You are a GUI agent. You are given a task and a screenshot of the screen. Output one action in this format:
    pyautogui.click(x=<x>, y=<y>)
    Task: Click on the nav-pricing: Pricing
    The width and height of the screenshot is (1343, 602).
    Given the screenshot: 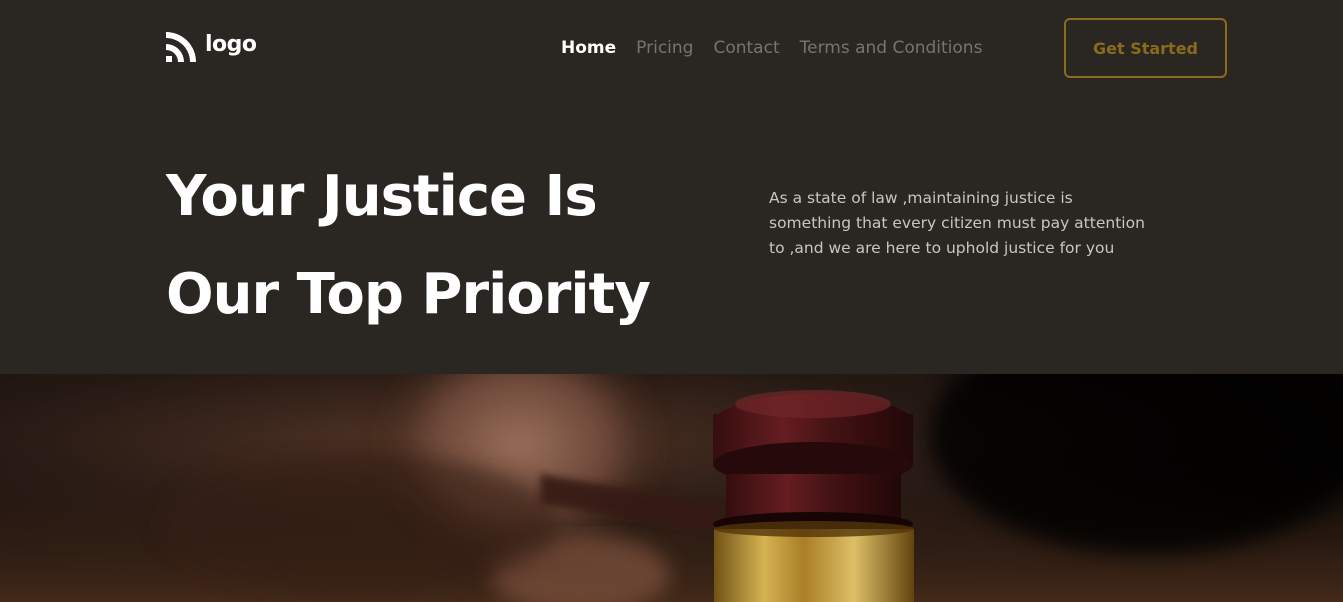 What is the action you would take?
    pyautogui.click(x=664, y=48)
    